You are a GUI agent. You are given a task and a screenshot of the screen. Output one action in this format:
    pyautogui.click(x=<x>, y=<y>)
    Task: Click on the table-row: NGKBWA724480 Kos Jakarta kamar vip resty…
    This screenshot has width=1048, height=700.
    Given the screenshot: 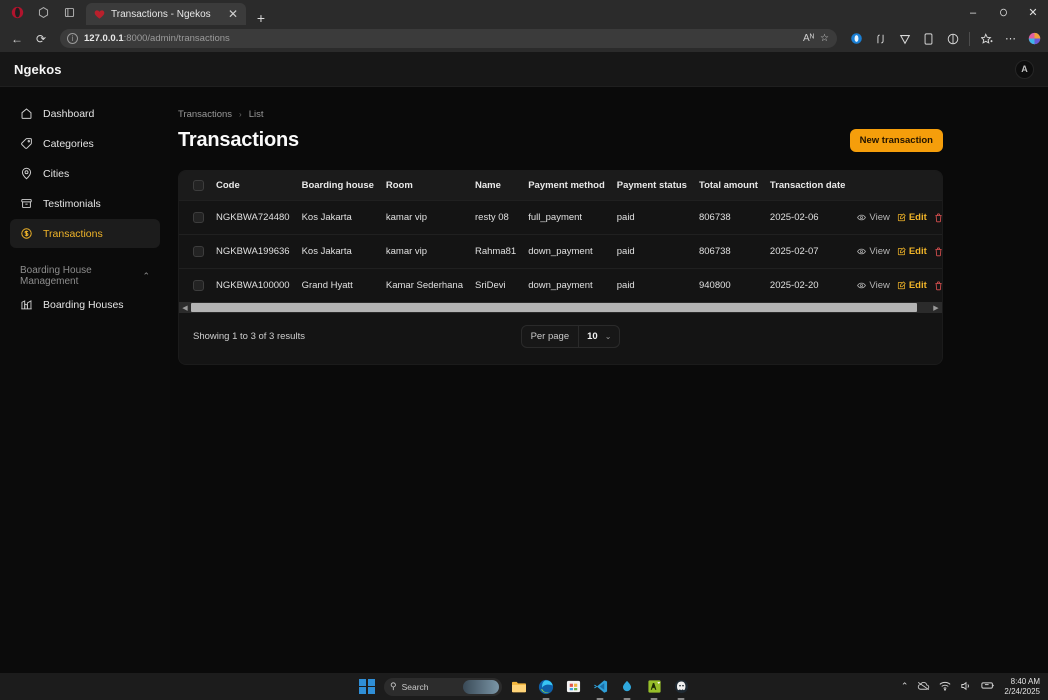 What is the action you would take?
    pyautogui.click(x=560, y=217)
    